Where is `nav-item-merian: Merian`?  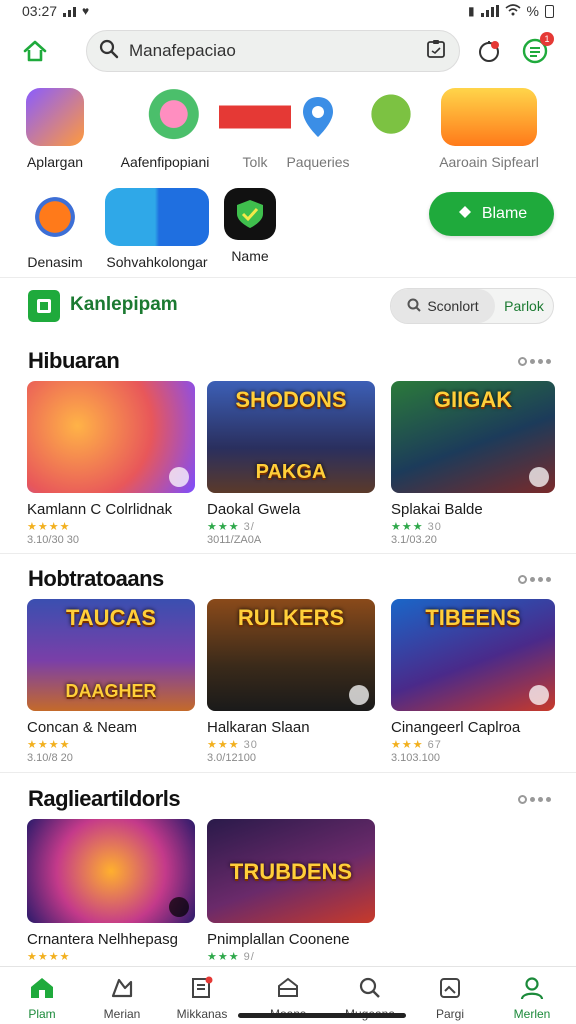 nav-item-merian: Merian is located at coordinates (122, 998).